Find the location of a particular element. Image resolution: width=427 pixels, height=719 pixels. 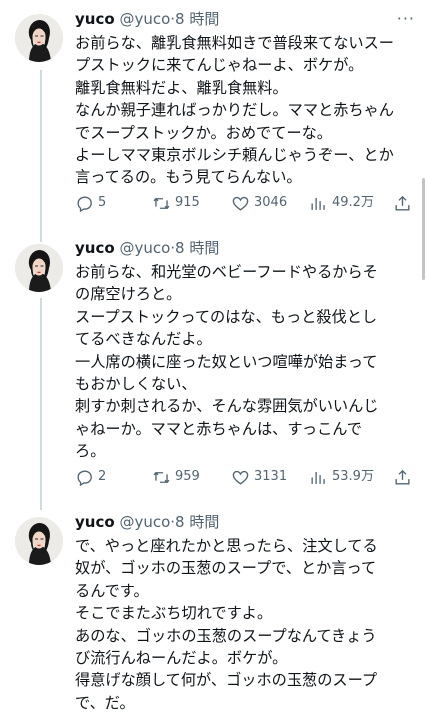

tweet-text-line: 一人席の横に座った奴といつ喧嘩が始まって is located at coordinates (226, 361).